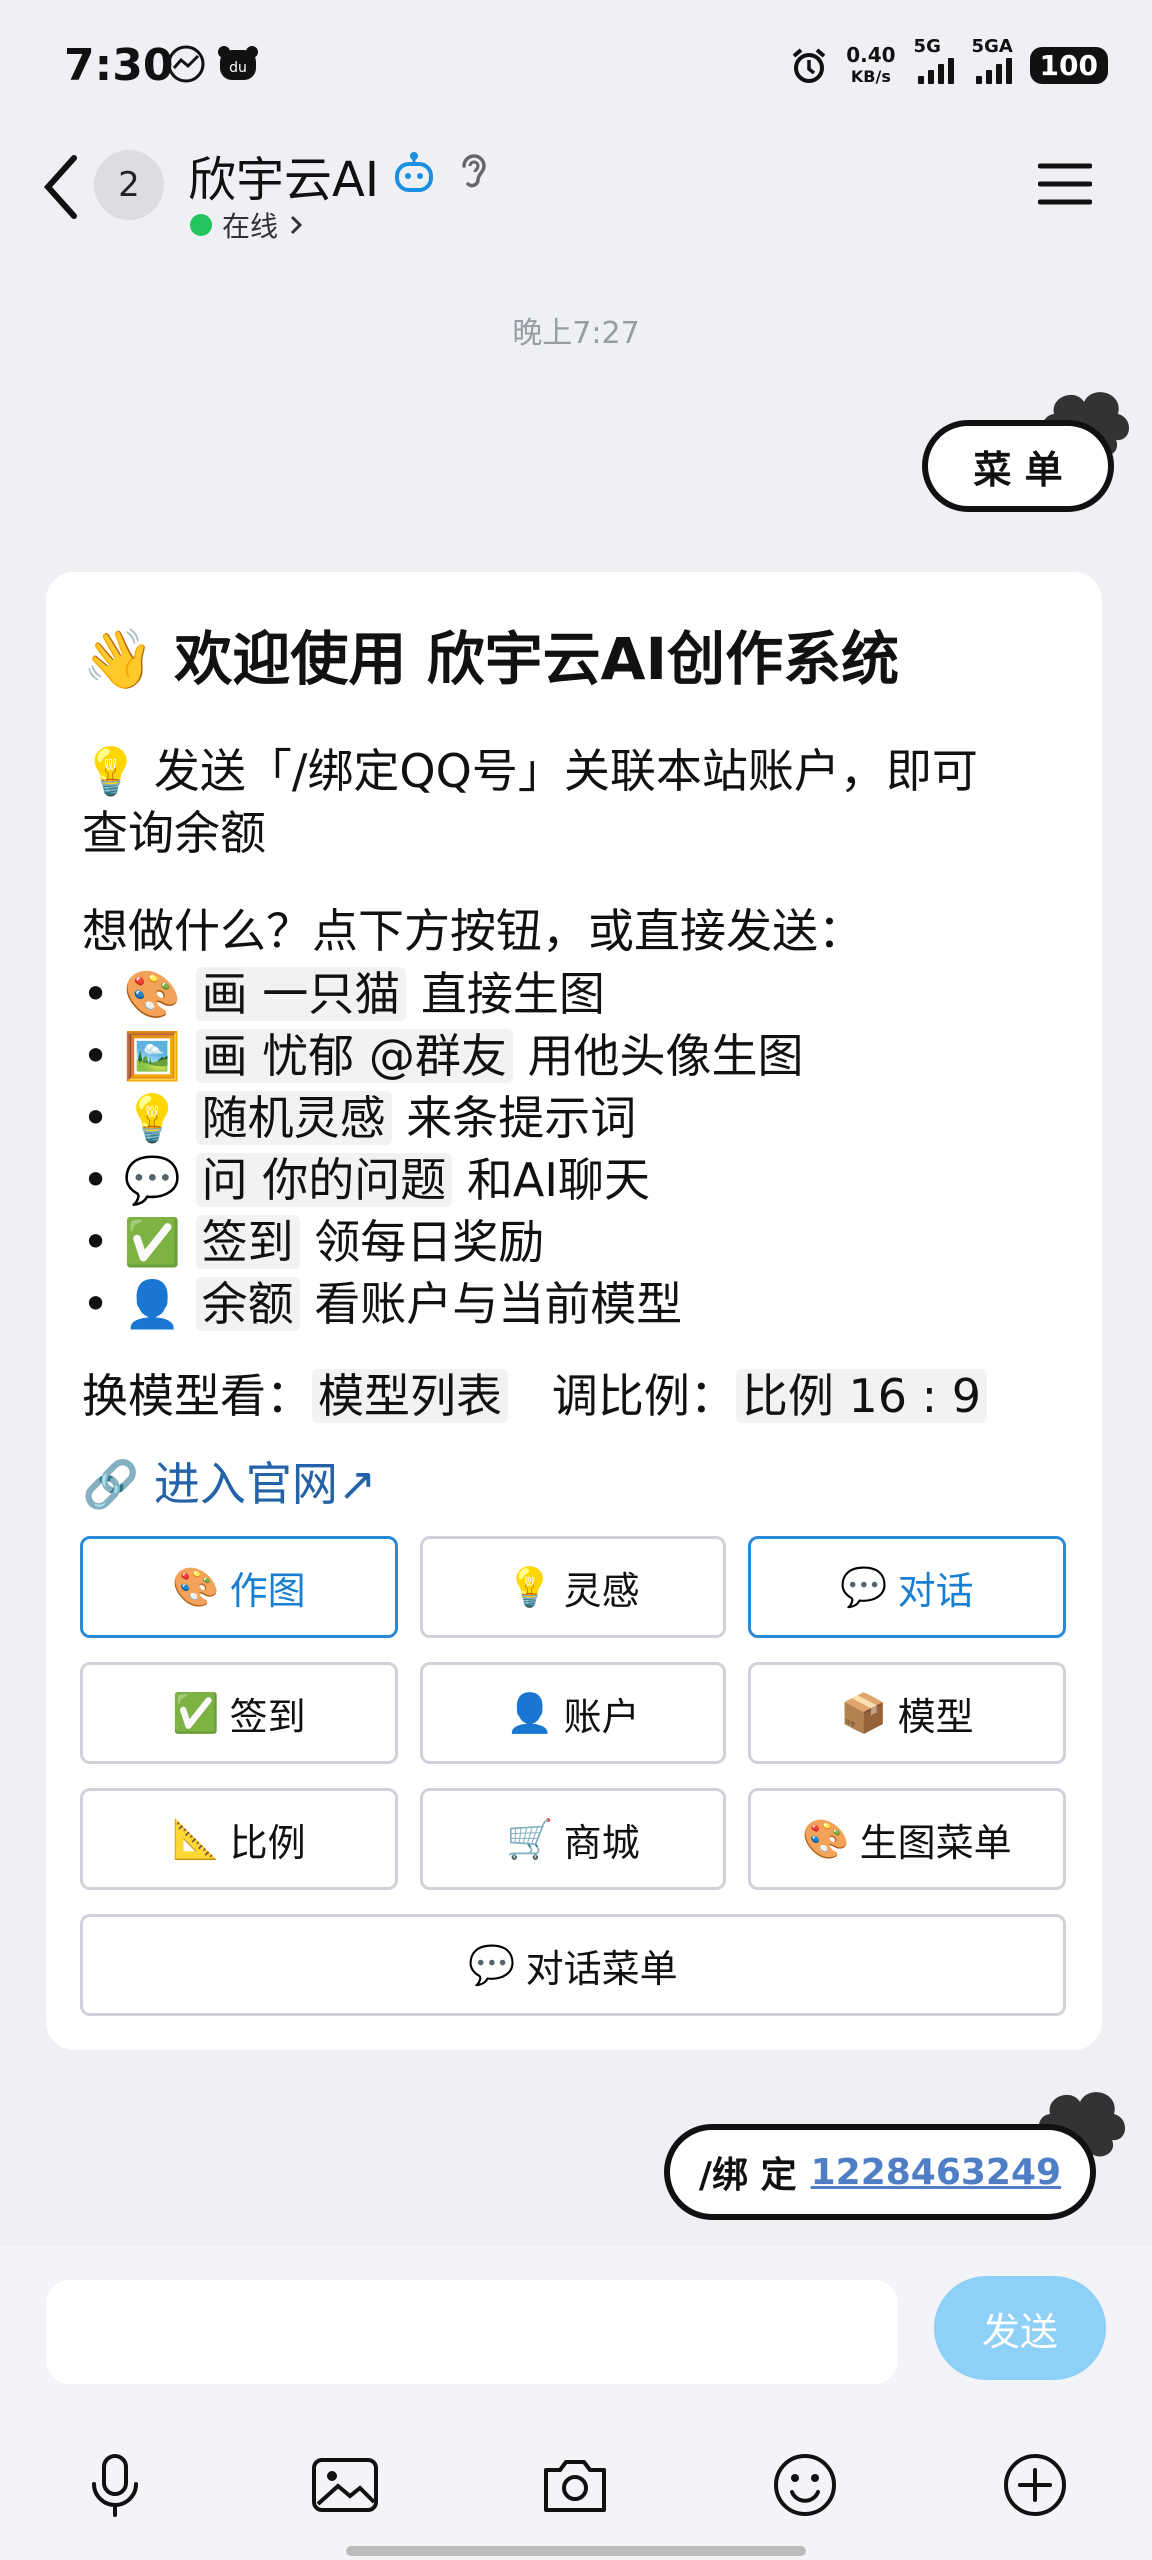  Describe the element at coordinates (907, 1587) in the screenshot. I see `chat-button: 💬 对话` at that location.